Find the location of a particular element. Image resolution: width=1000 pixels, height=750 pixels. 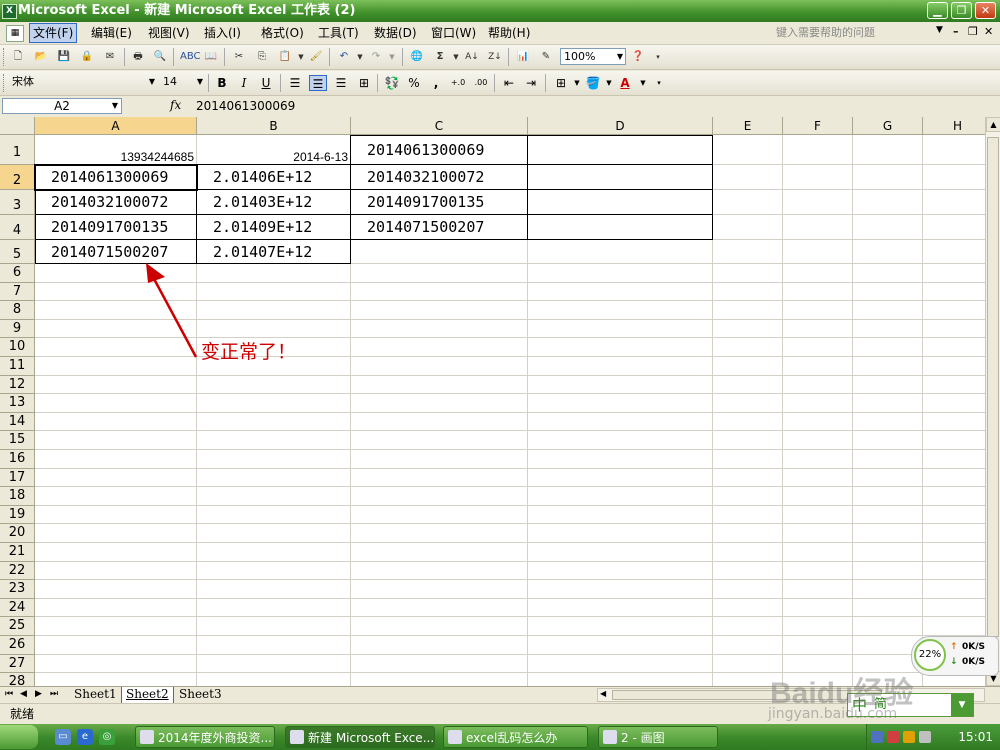

menu-tools: 工具(T) is located at coordinates (338, 33).